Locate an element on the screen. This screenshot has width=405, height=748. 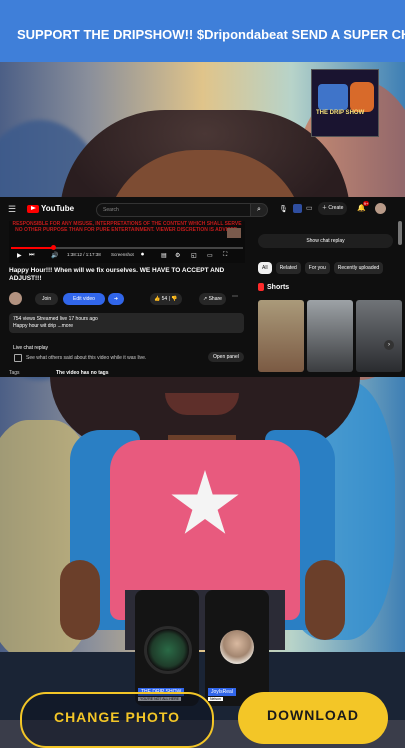
youtube-play-icon is located at coordinates (33, 208).